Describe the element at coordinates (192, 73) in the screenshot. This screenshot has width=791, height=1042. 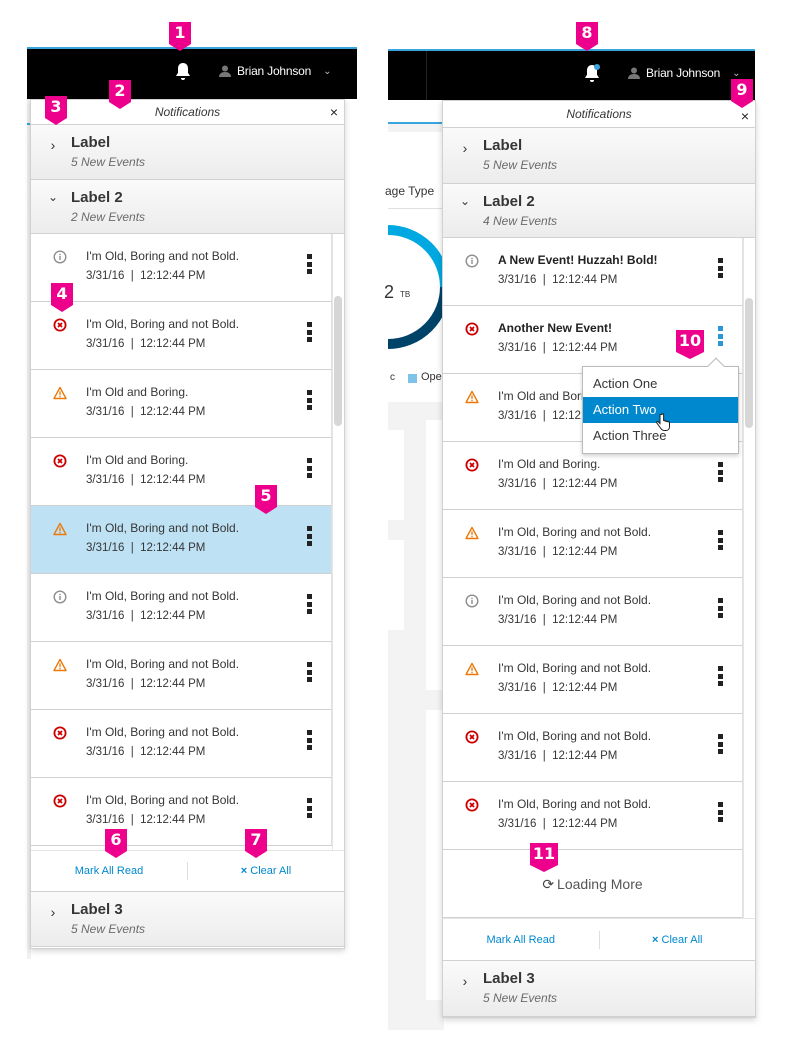
I see `masthead-left: Brian Johnson ⌄` at that location.